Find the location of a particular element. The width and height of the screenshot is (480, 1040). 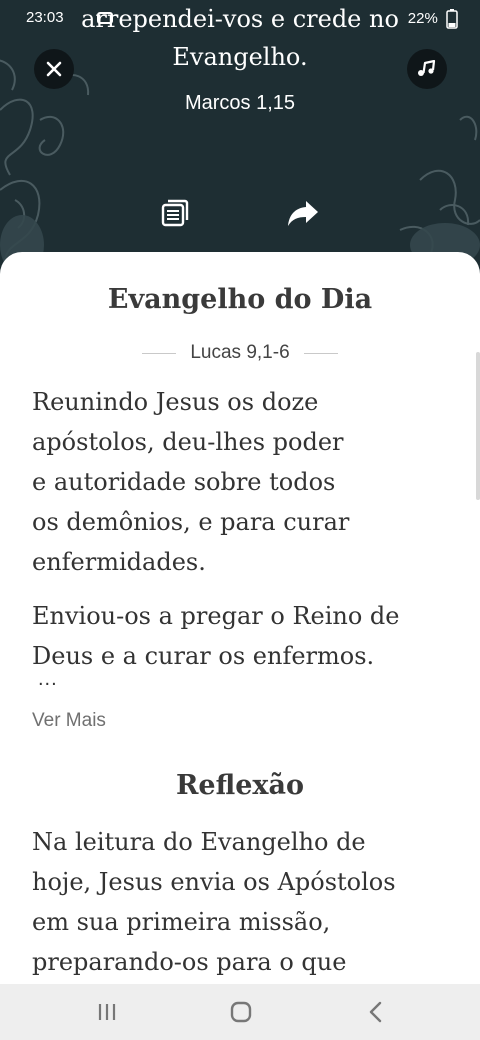

gospel-text-line: os demônios, e para curar is located at coordinates (191, 522).